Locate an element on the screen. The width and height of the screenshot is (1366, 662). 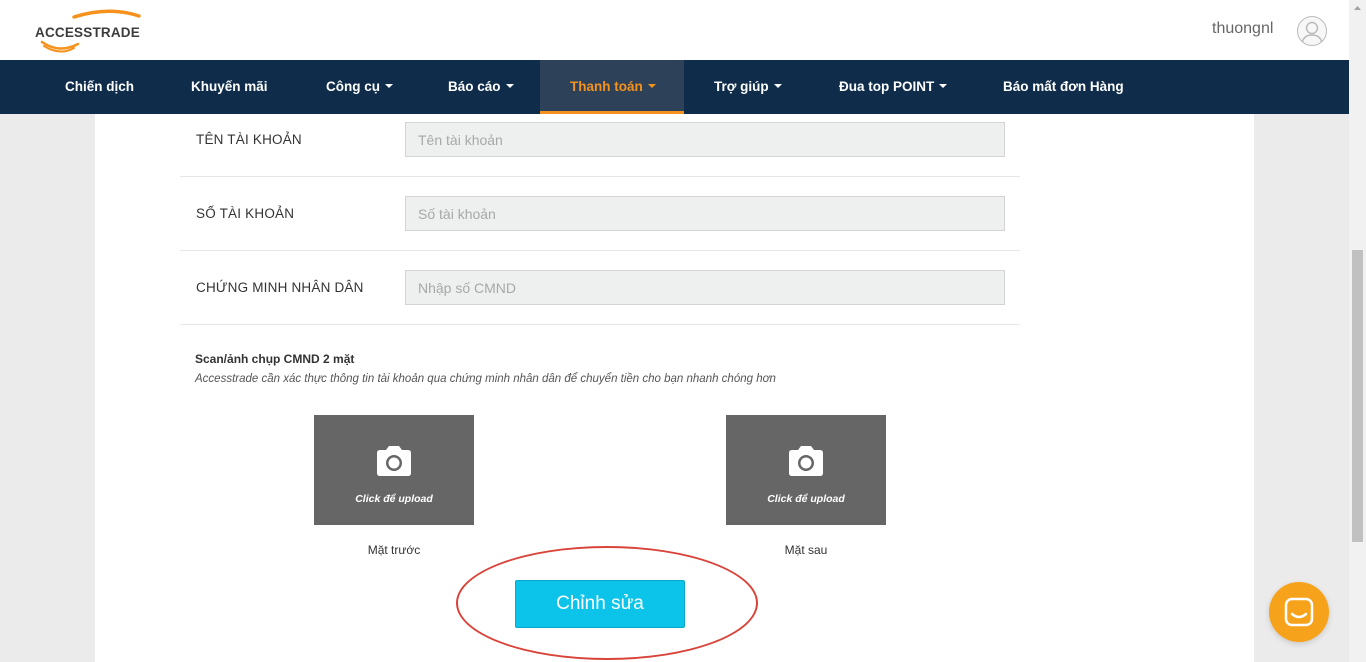
chat-widget-button is located at coordinates (1299, 612).